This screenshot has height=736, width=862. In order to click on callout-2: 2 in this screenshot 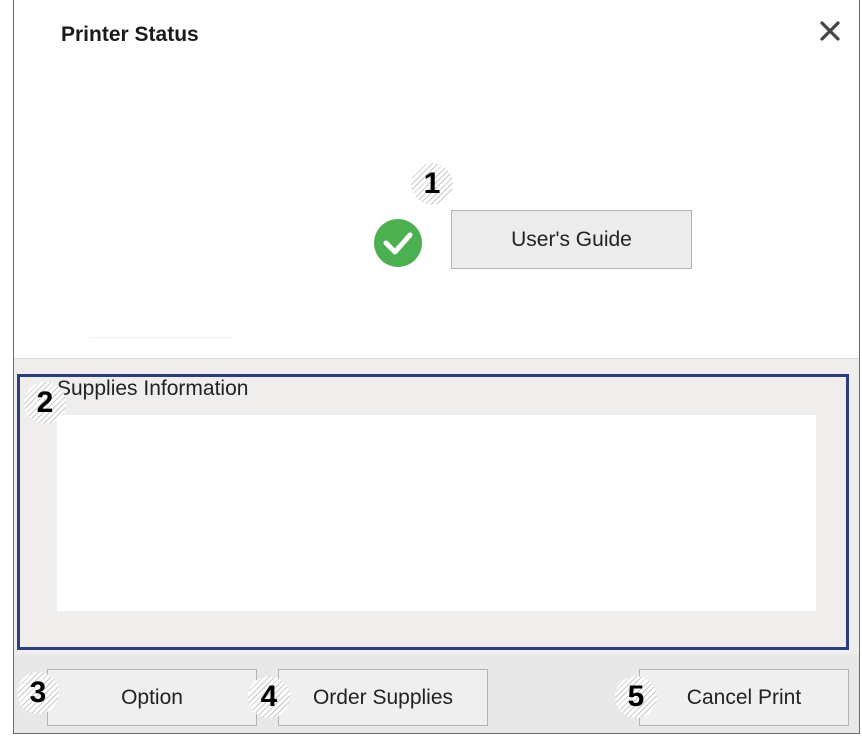, I will do `click(45, 403)`.